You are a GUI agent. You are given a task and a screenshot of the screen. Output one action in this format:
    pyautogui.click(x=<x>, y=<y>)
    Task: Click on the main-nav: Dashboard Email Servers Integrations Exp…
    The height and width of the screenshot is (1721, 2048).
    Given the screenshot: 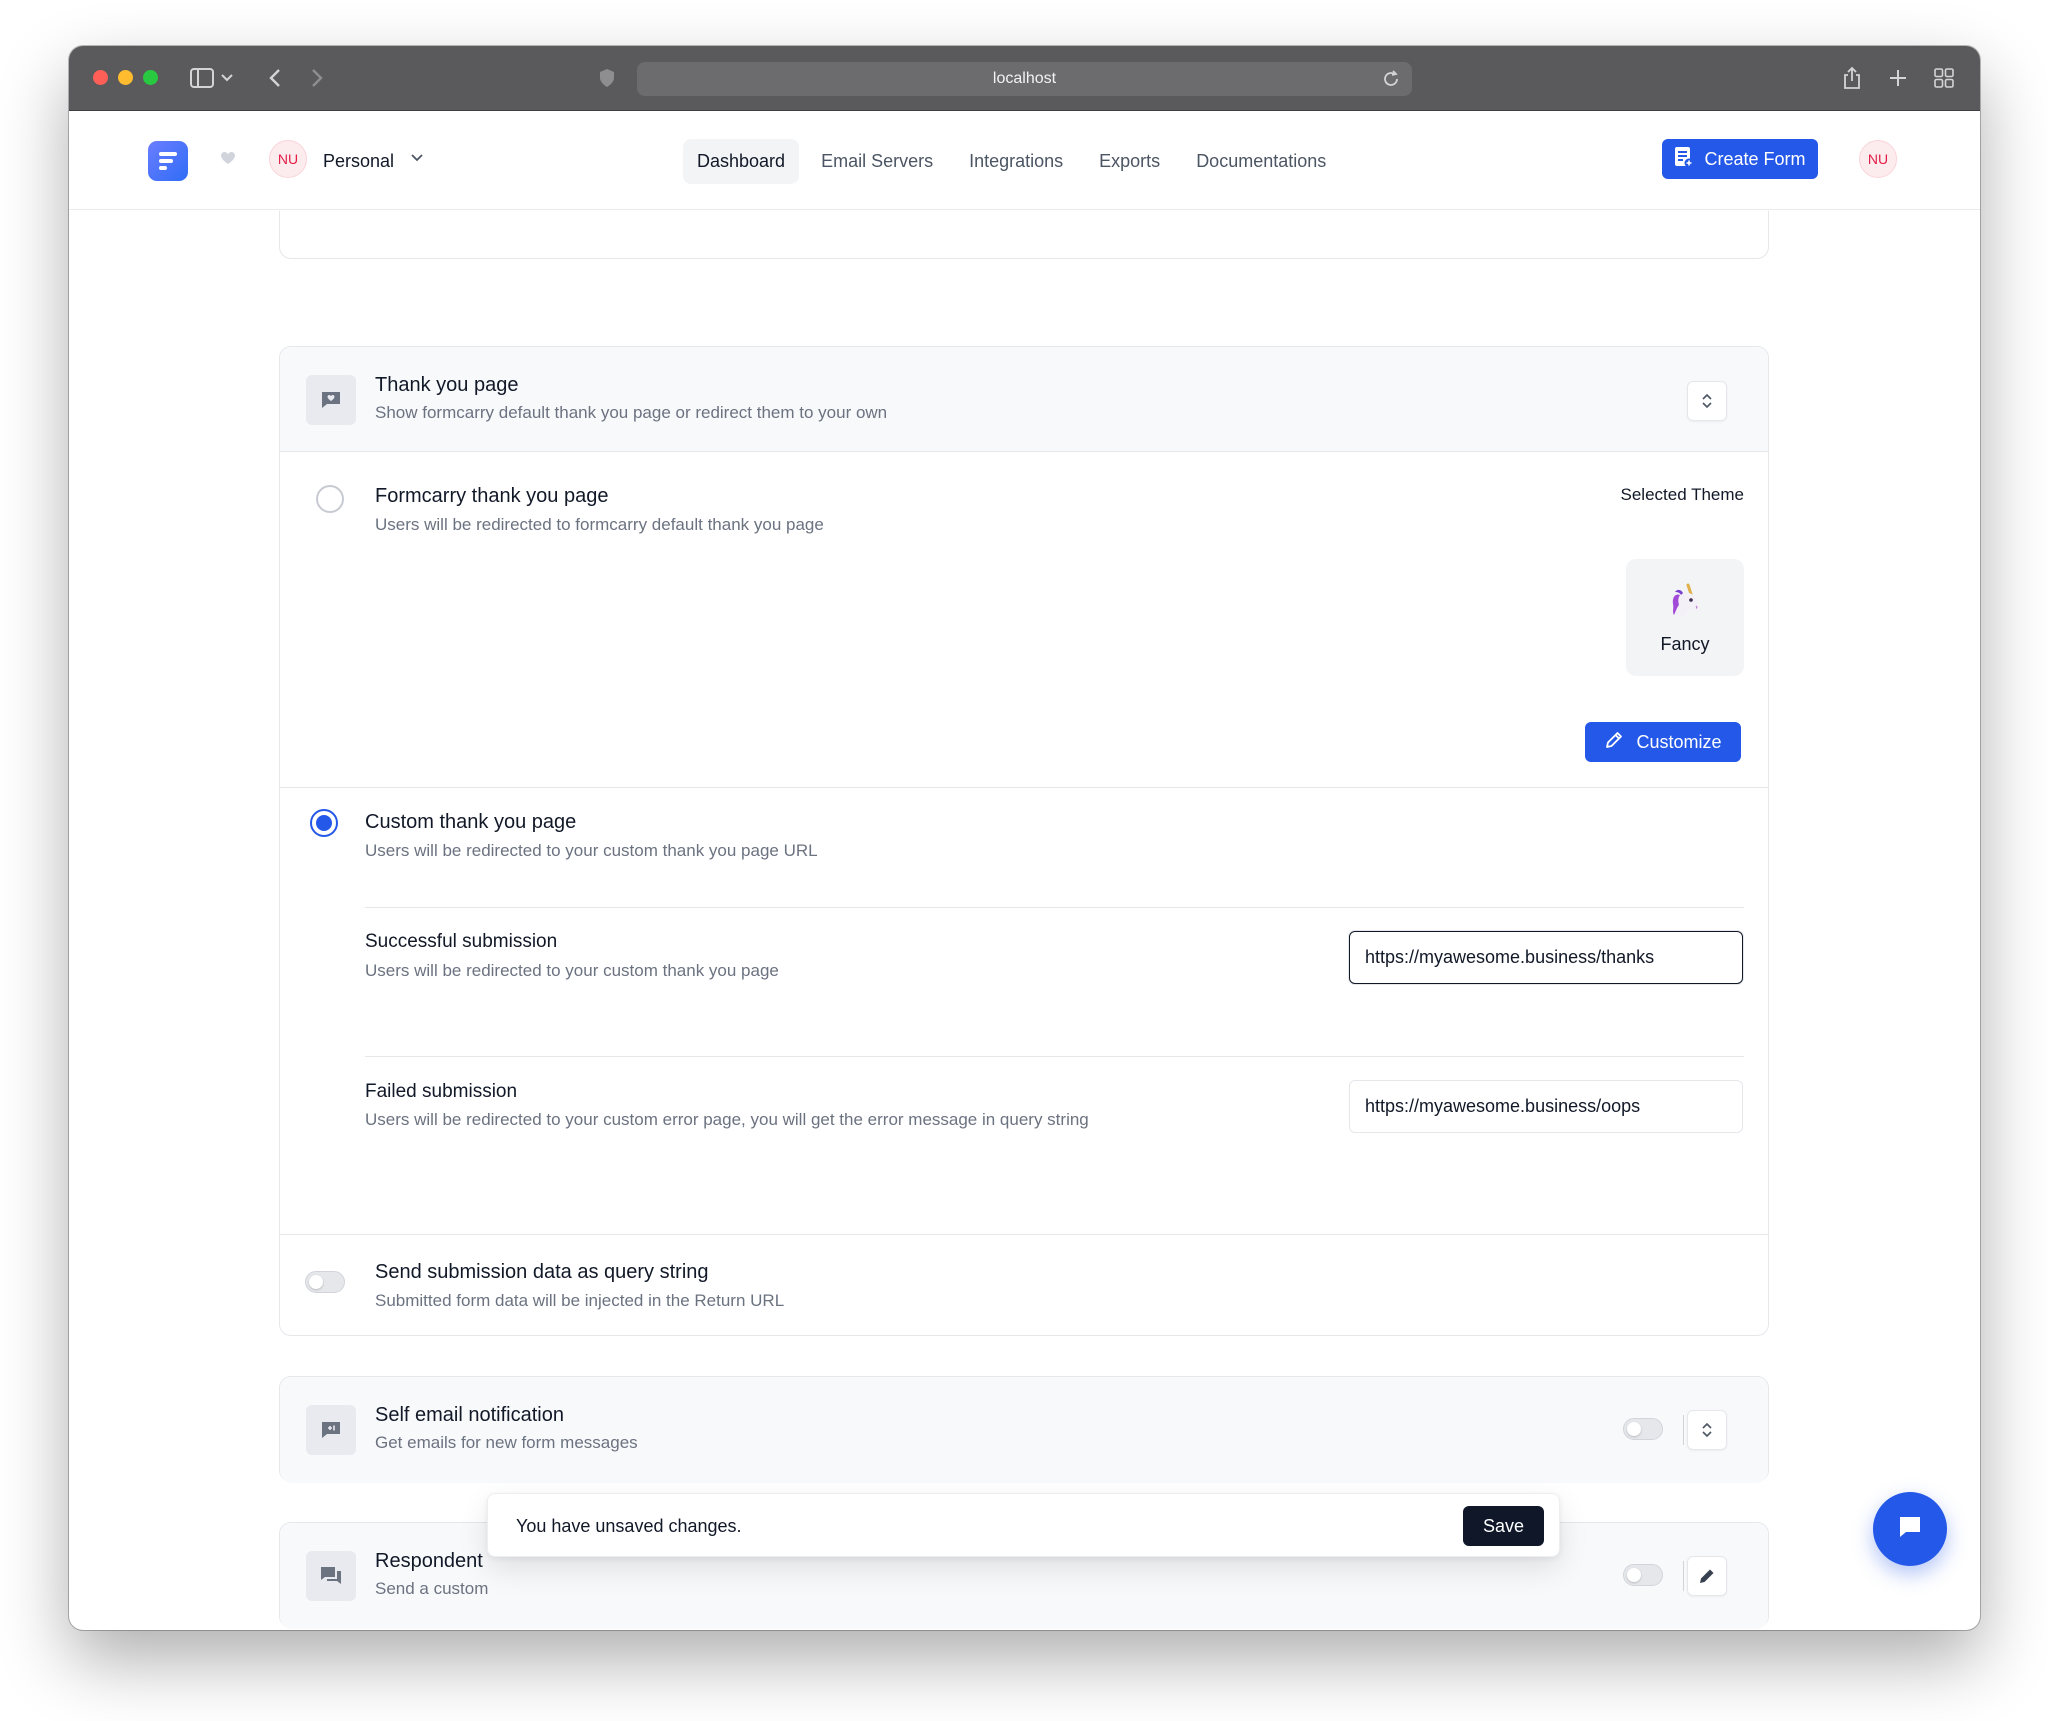 What is the action you would take?
    pyautogui.click(x=1011, y=161)
    